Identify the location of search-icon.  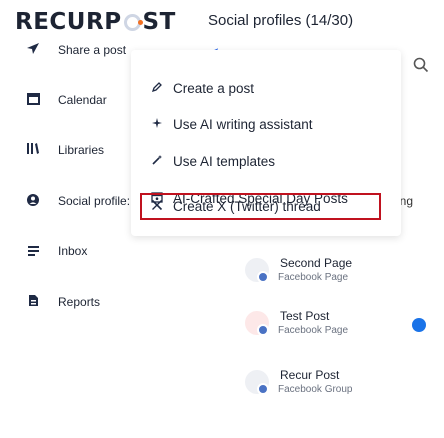
(421, 65).